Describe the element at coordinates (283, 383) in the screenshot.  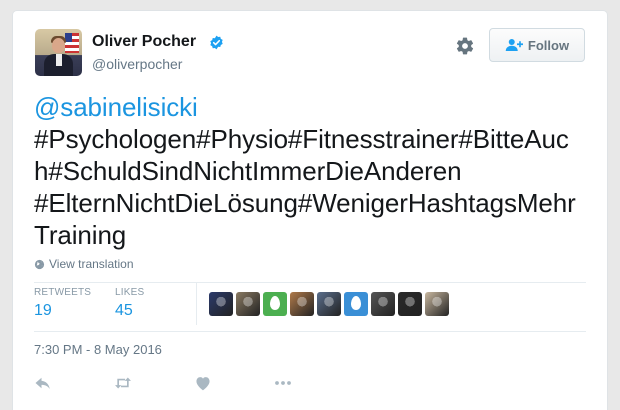
I see `more-dots-icon` at that location.